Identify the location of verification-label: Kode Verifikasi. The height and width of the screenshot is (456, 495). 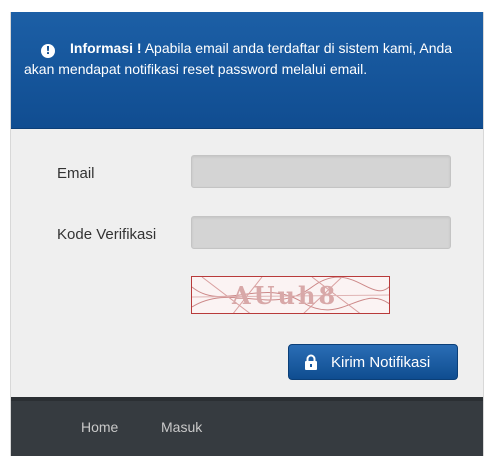
(107, 234).